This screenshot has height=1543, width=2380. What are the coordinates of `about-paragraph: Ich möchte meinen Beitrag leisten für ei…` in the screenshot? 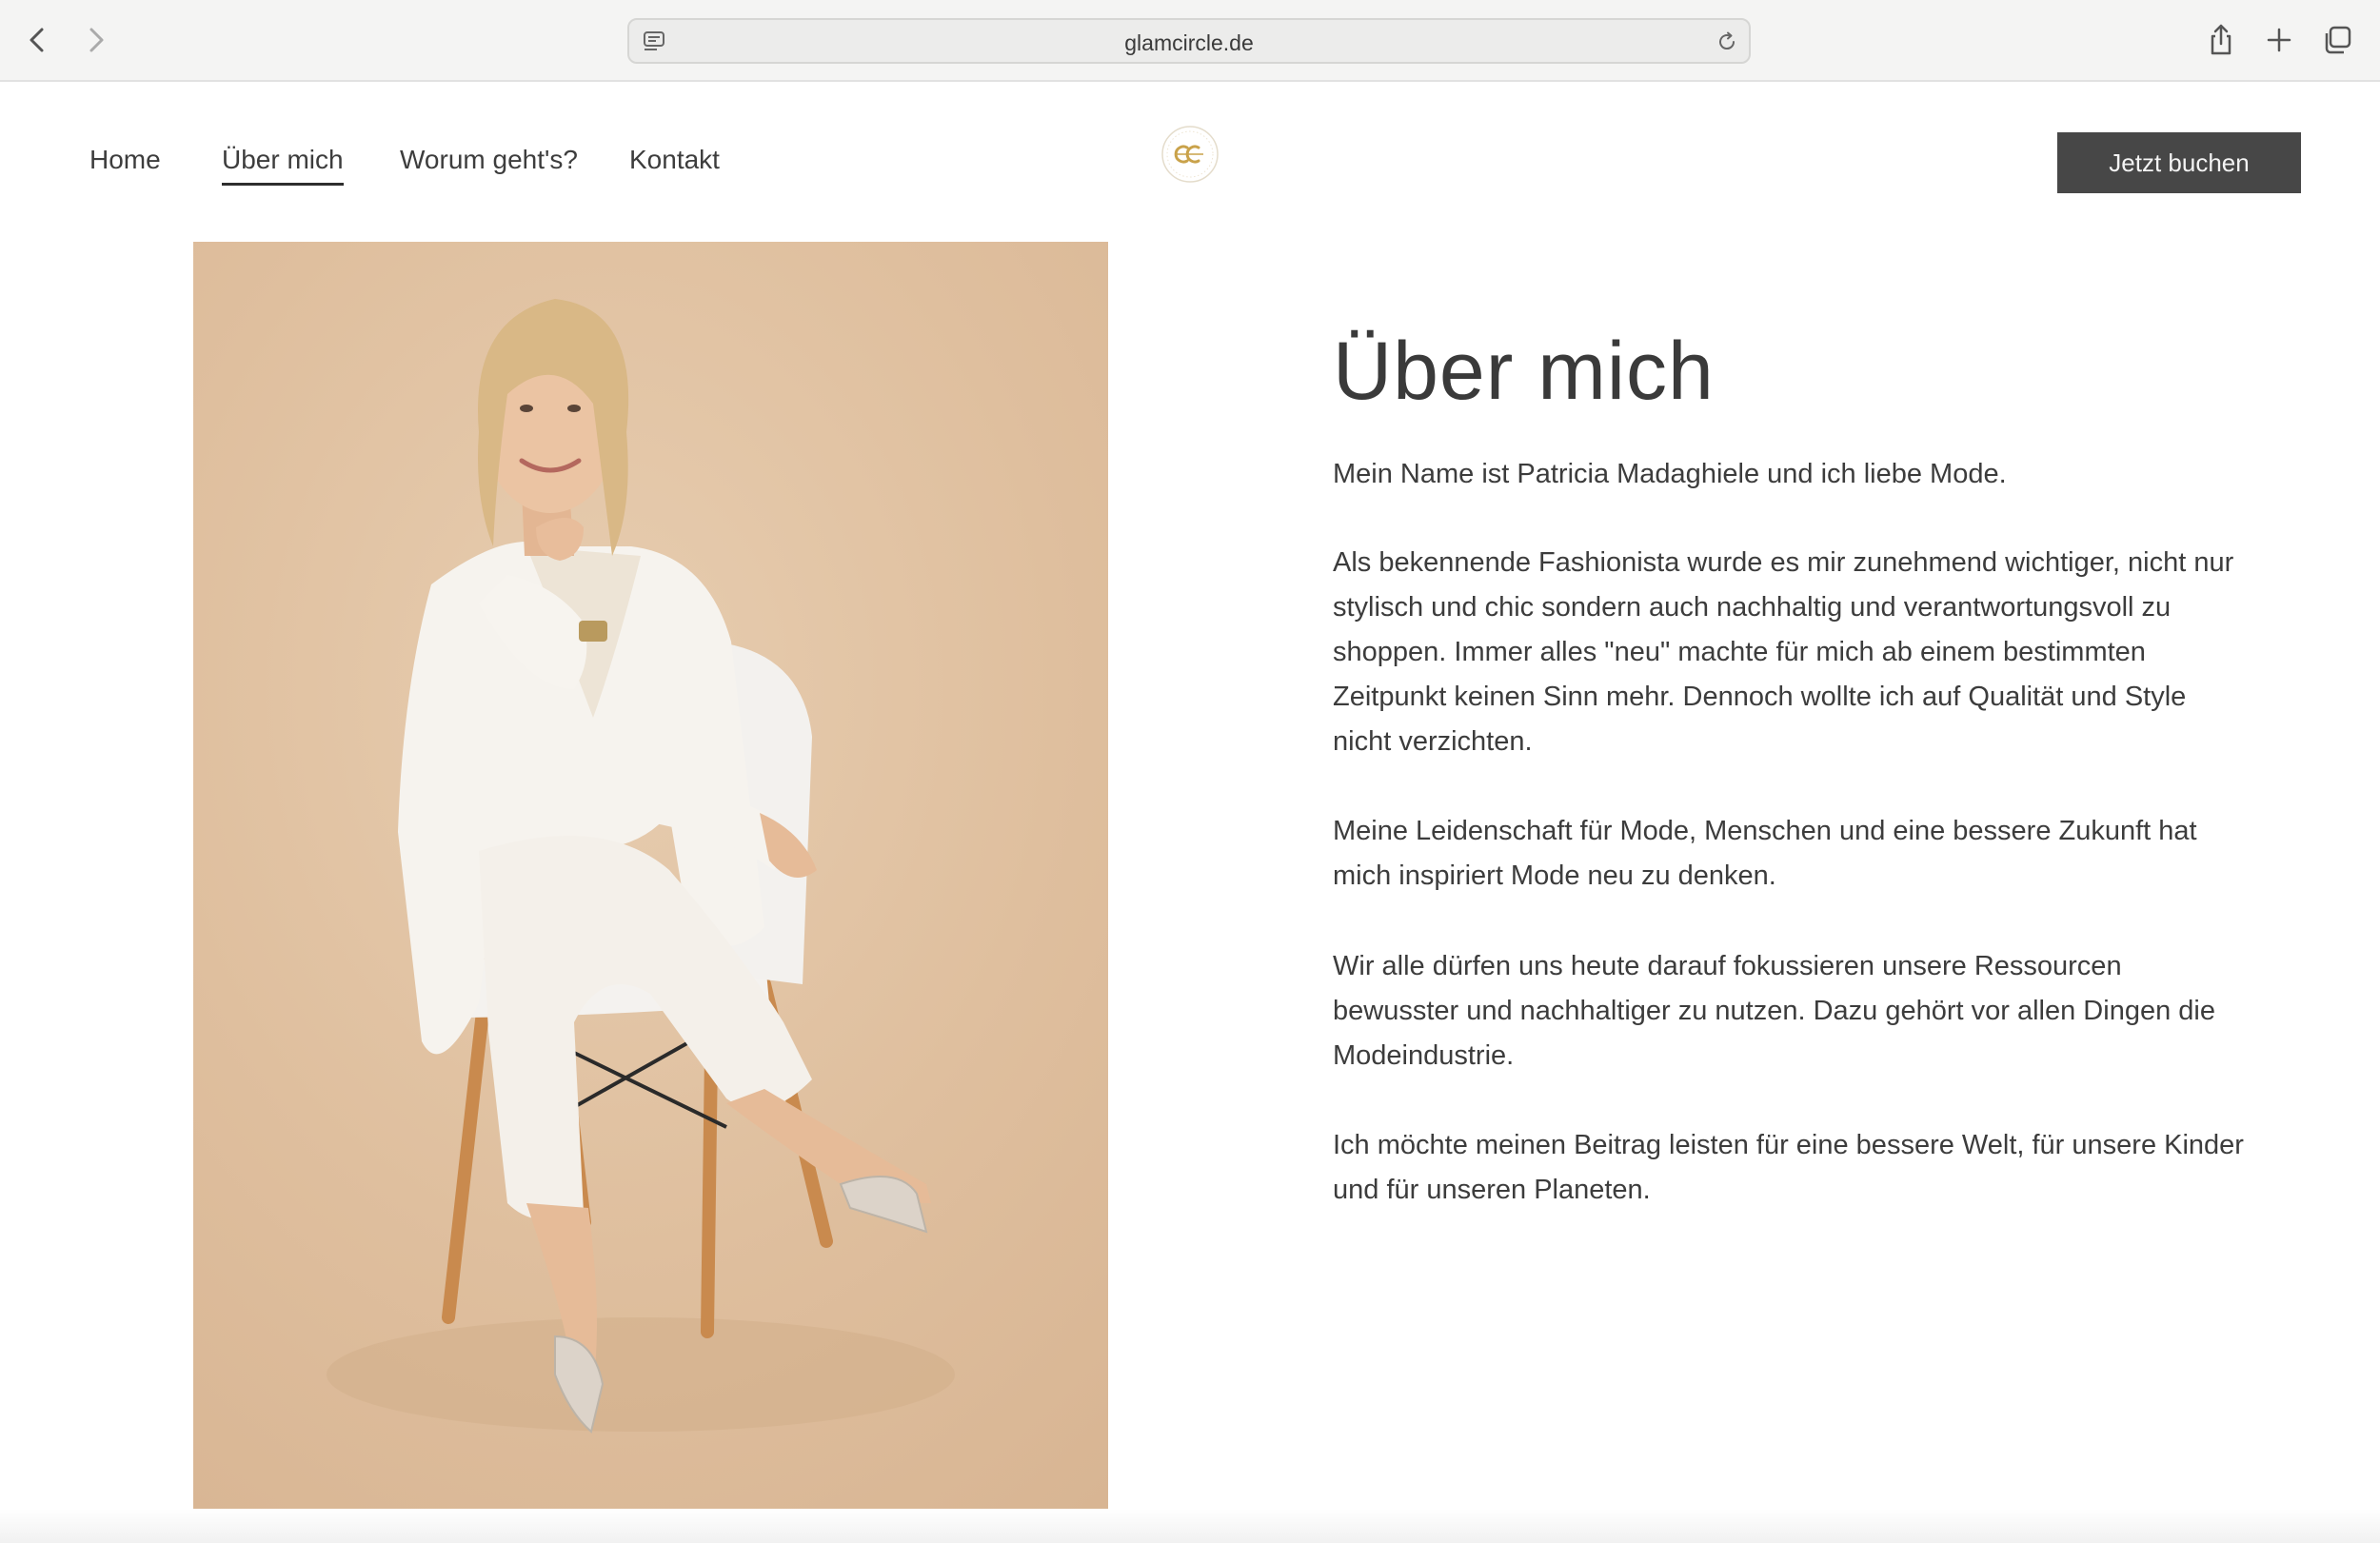 It's located at (1788, 1167).